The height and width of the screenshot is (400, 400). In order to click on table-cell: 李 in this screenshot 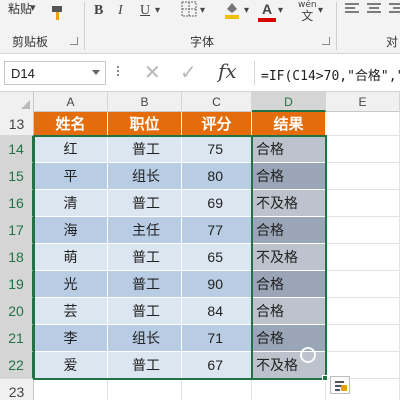, I will do `click(71, 338)`.